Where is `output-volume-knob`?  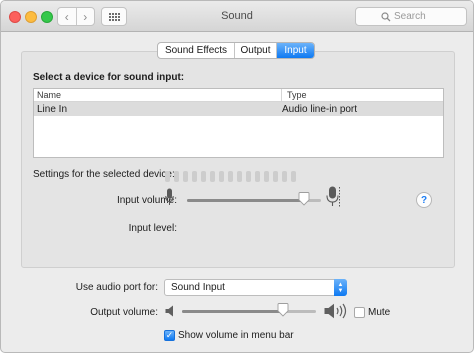 output-volume-knob is located at coordinates (283, 310).